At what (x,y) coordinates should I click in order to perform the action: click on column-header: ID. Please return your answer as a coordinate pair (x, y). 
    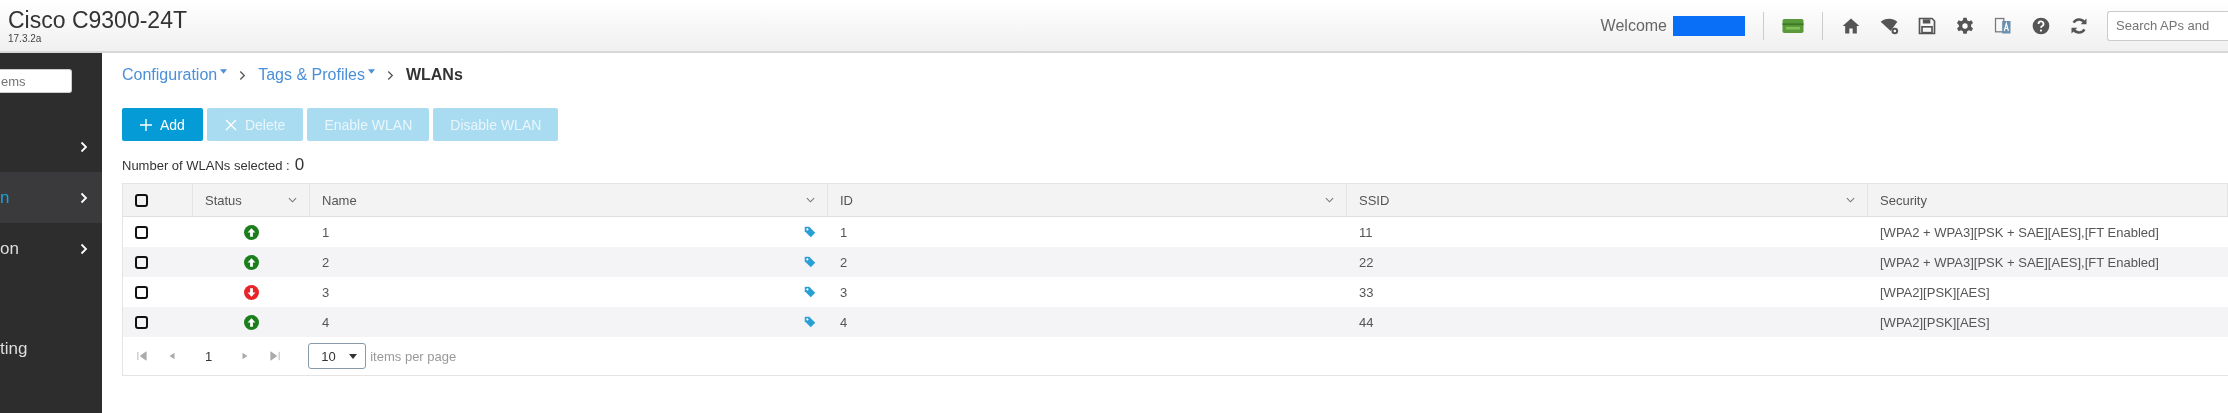
    Looking at the image, I should click on (1087, 200).